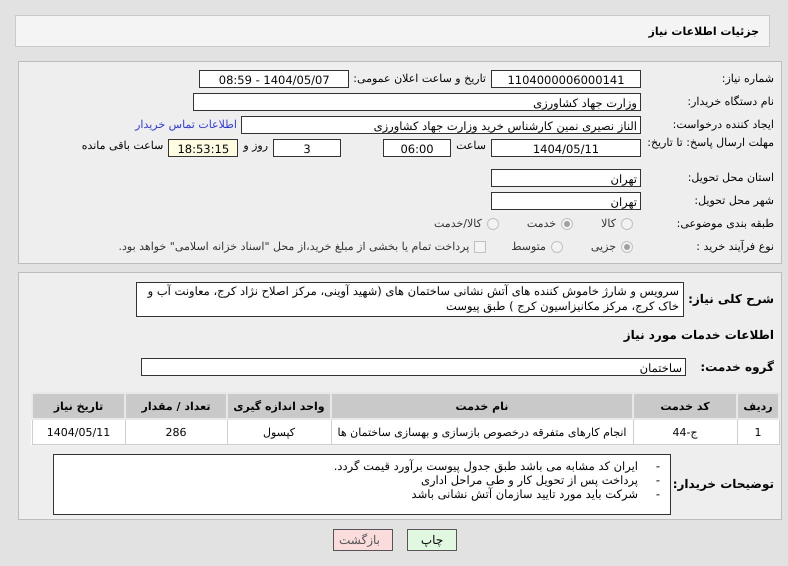  Describe the element at coordinates (731, 298) in the screenshot. I see `field-label: شرح کلی نیاز:` at that location.